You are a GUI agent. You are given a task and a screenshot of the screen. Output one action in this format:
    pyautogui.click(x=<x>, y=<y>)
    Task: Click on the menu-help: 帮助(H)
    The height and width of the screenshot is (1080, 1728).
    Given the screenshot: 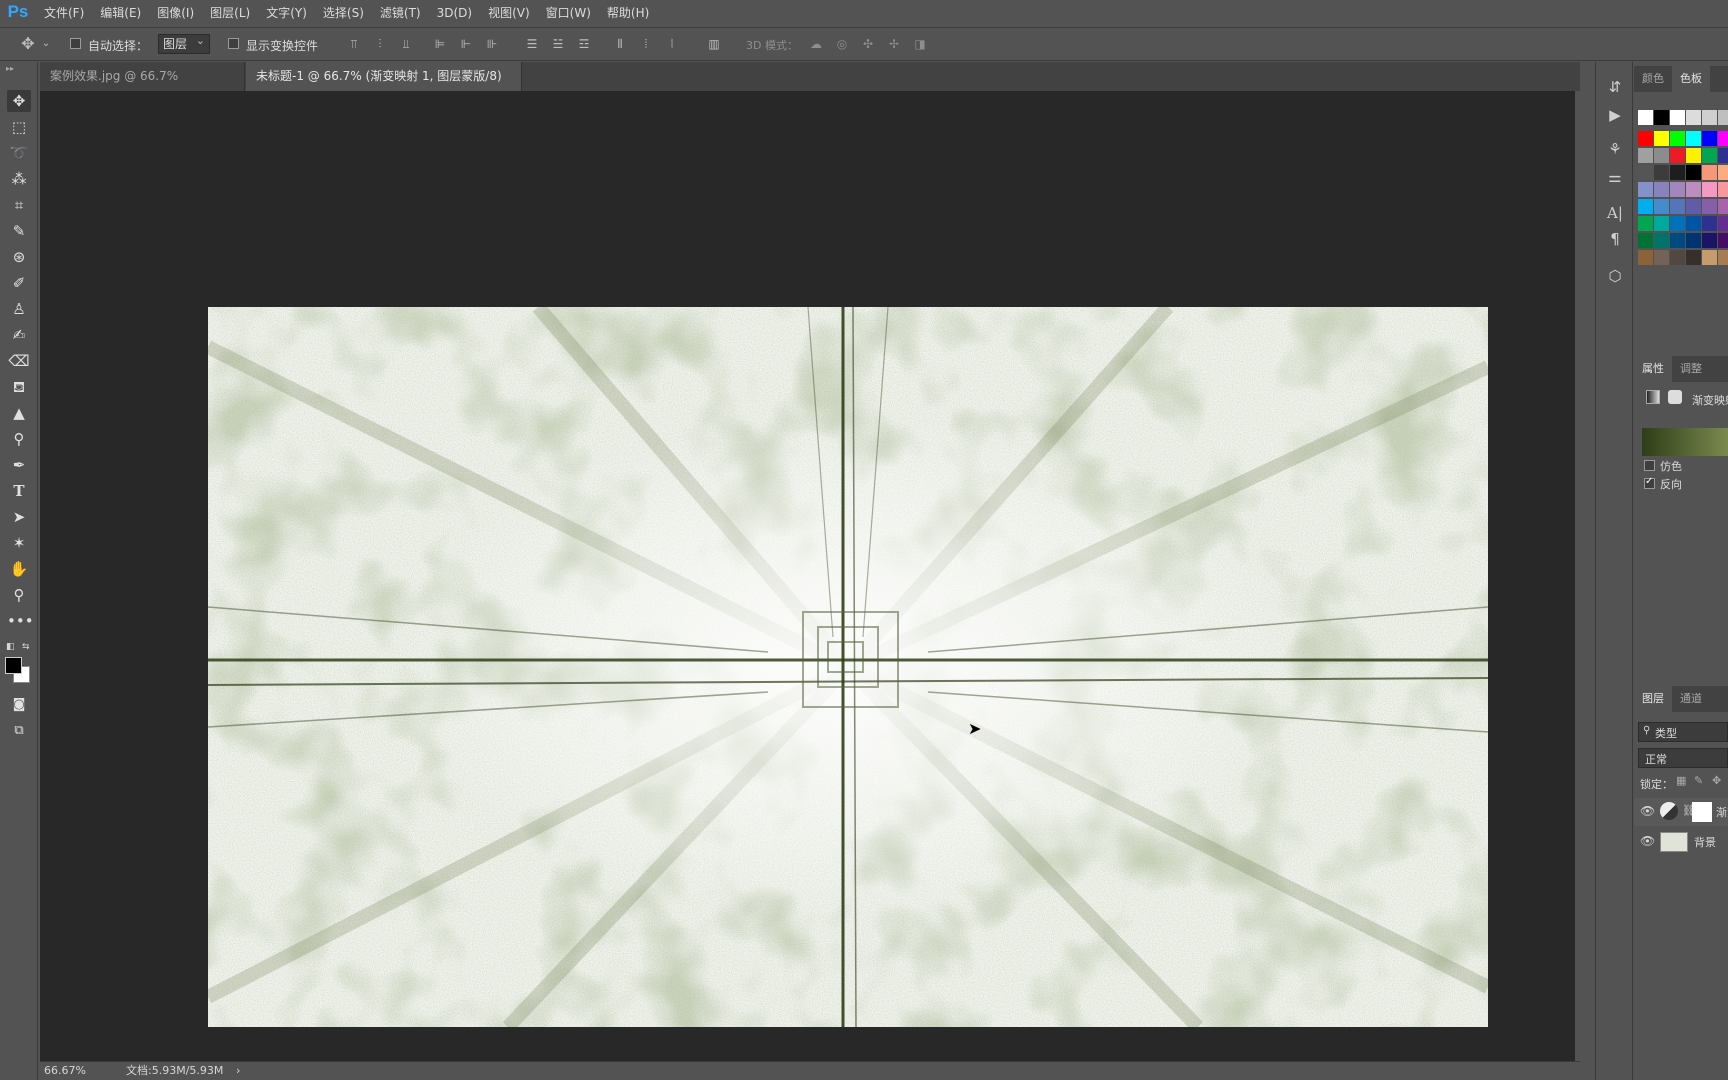 What is the action you would take?
    pyautogui.click(x=628, y=13)
    